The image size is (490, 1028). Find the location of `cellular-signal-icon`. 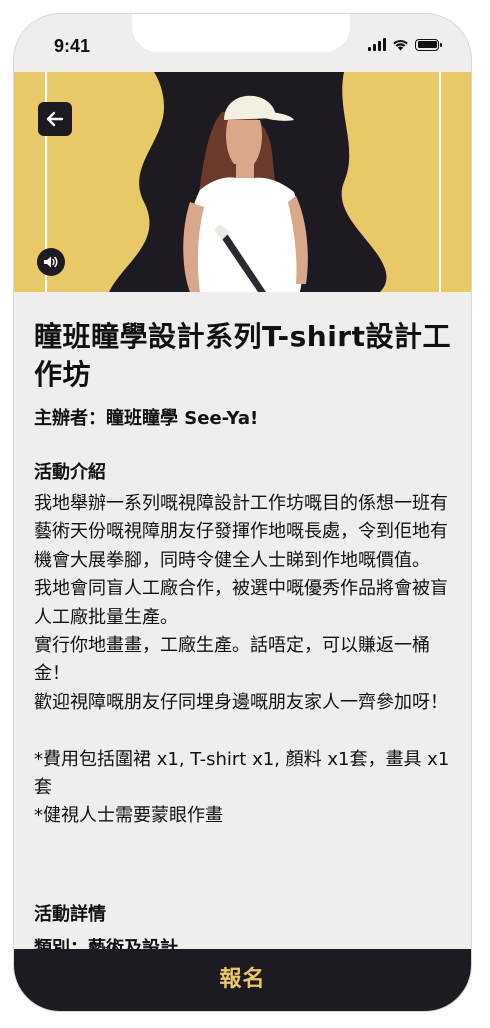

cellular-signal-icon is located at coordinates (377, 44).